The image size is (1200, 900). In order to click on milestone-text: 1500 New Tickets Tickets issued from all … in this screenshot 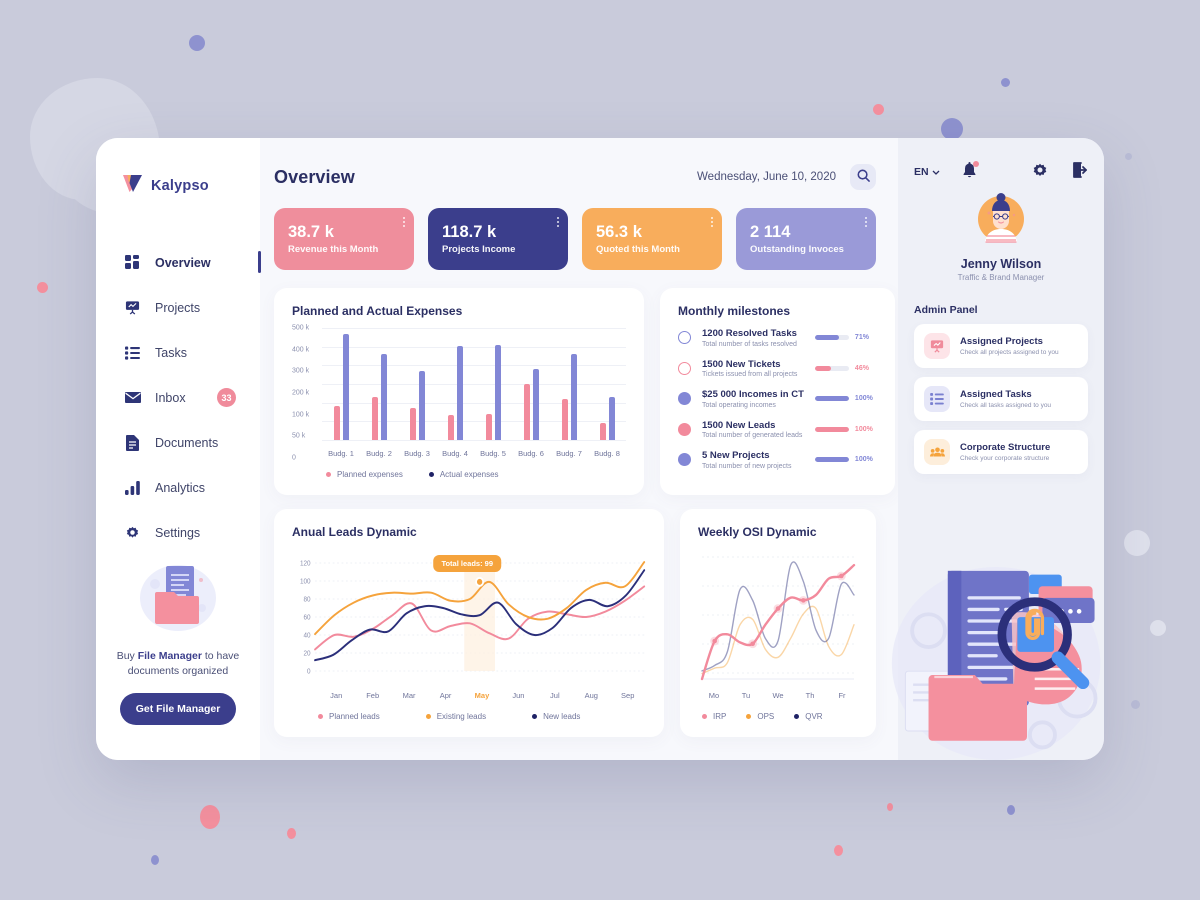, I will do `click(753, 369)`.